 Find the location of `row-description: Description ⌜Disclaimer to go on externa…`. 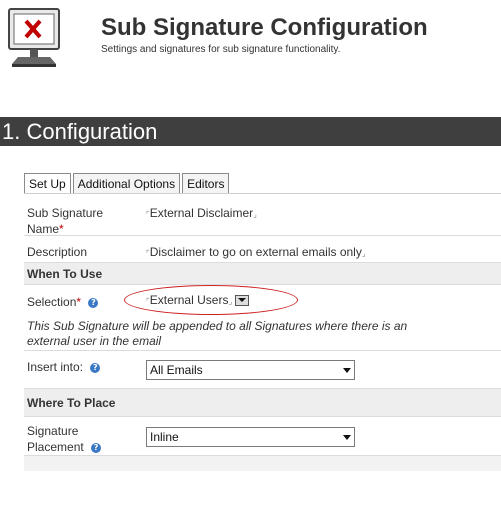

row-description: Description ⌜Disclaimer to go on externa… is located at coordinates (262, 249).